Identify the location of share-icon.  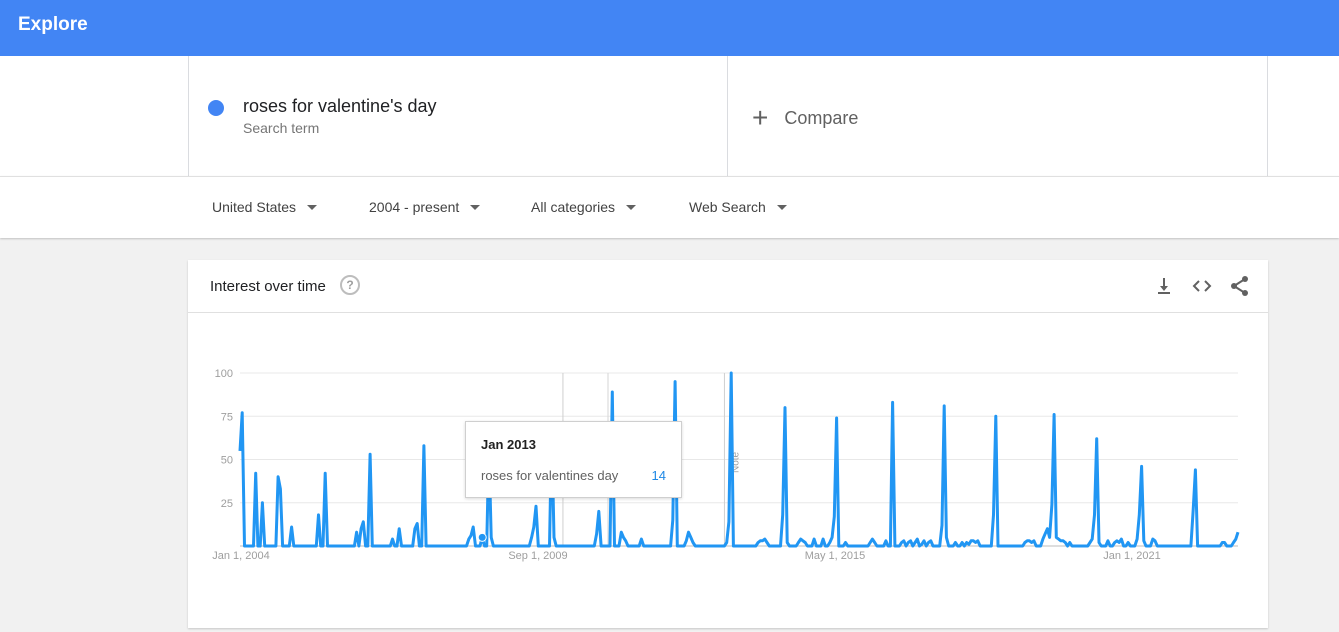
(1240, 286).